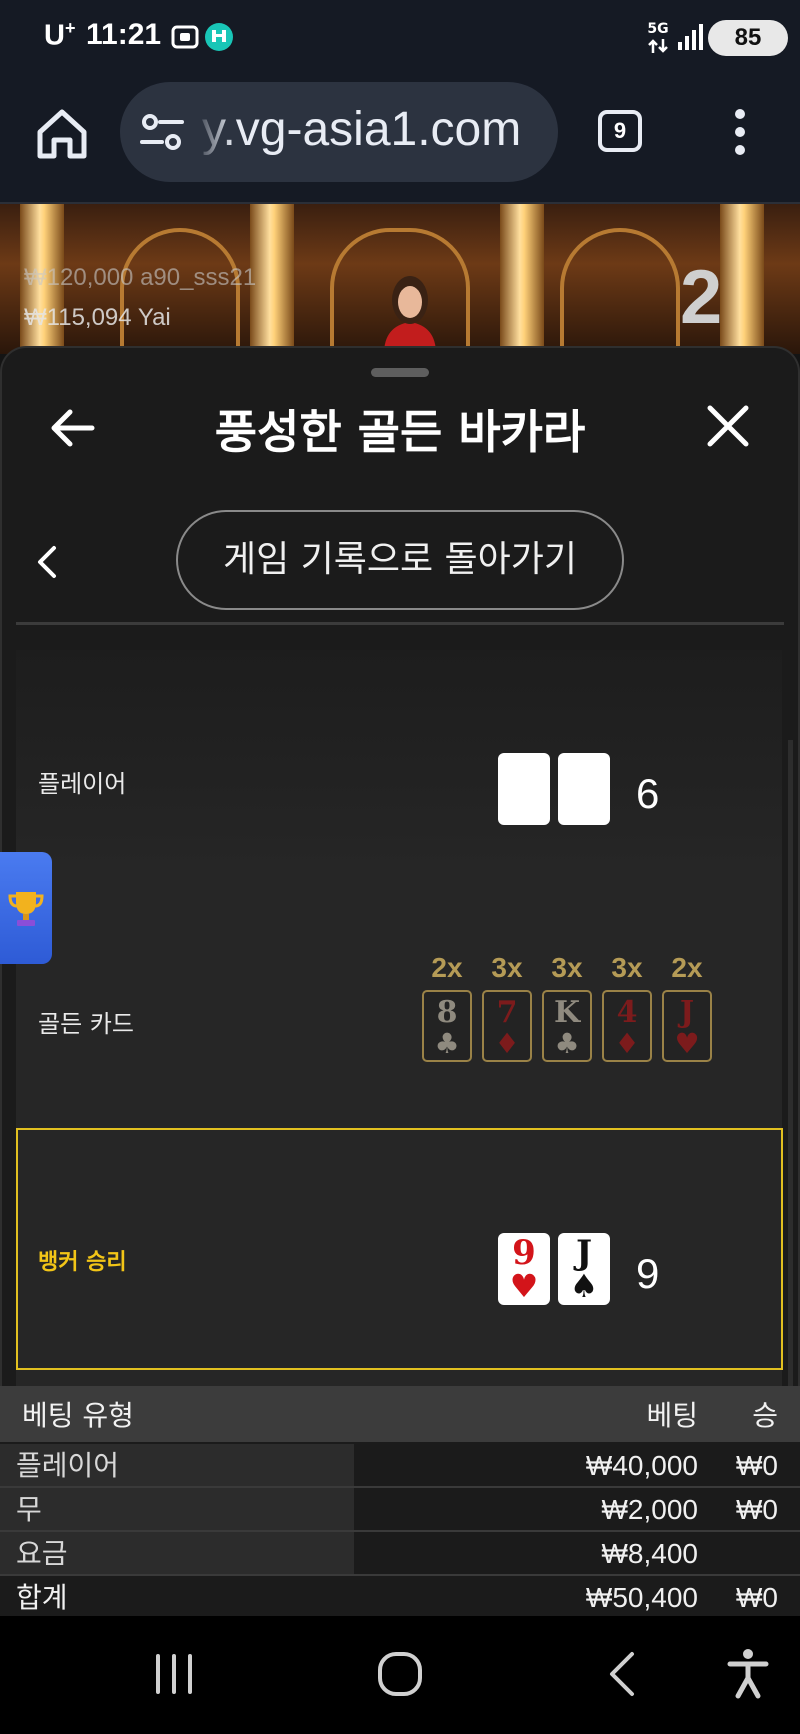 The width and height of the screenshot is (800, 1734). Describe the element at coordinates (162, 132) in the screenshot. I see `site-settings-icon` at that location.